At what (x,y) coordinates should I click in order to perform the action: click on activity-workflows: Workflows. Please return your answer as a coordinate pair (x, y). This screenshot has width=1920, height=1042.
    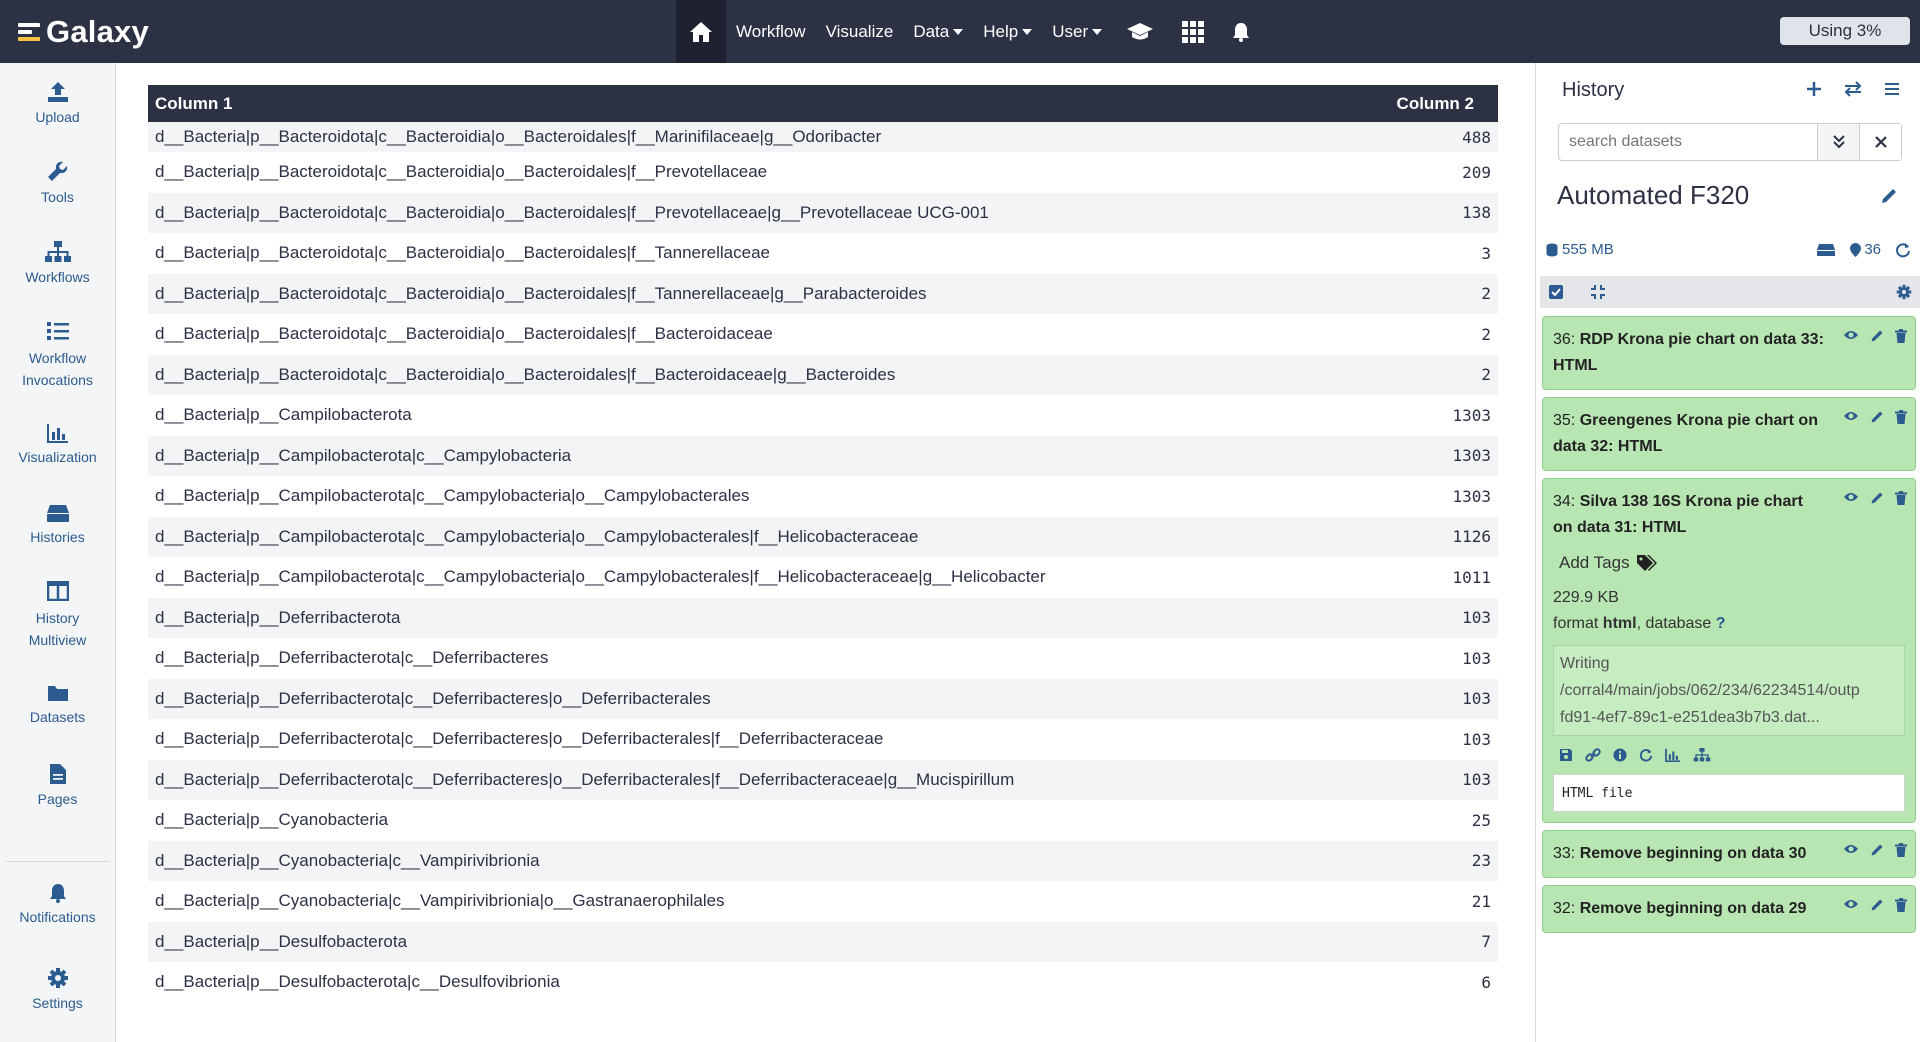
    Looking at the image, I should click on (57, 263).